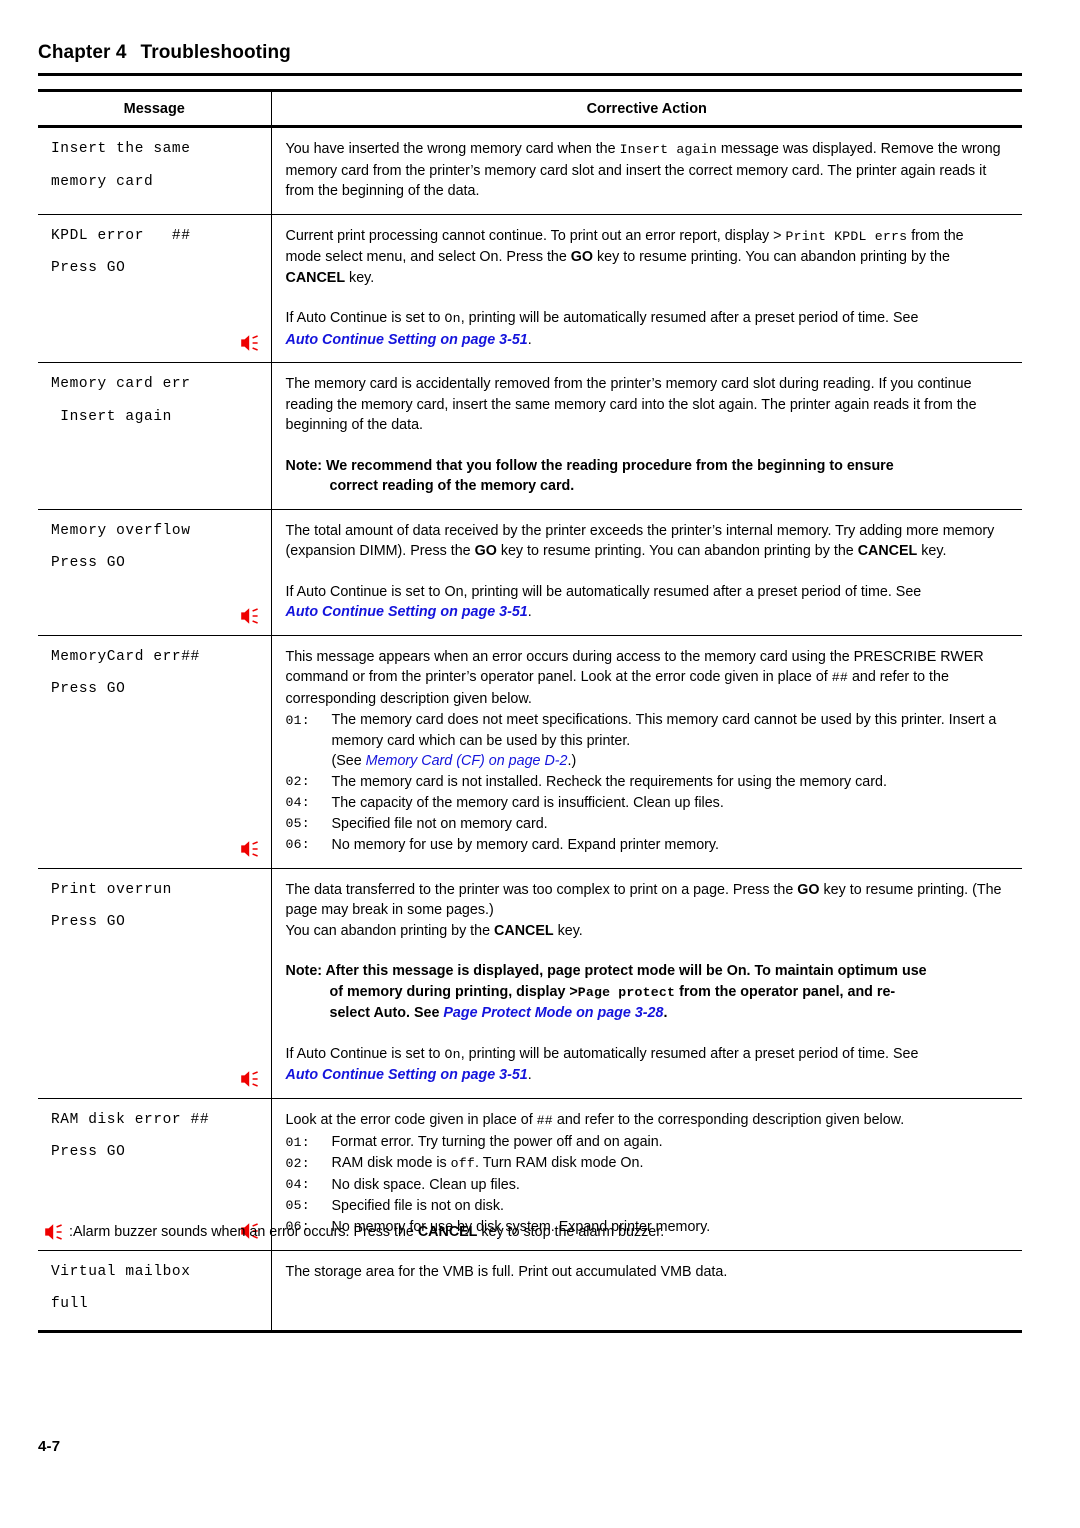 The height and width of the screenshot is (1528, 1080). I want to click on message-line-1: MemoryCard err##, so click(125, 656).